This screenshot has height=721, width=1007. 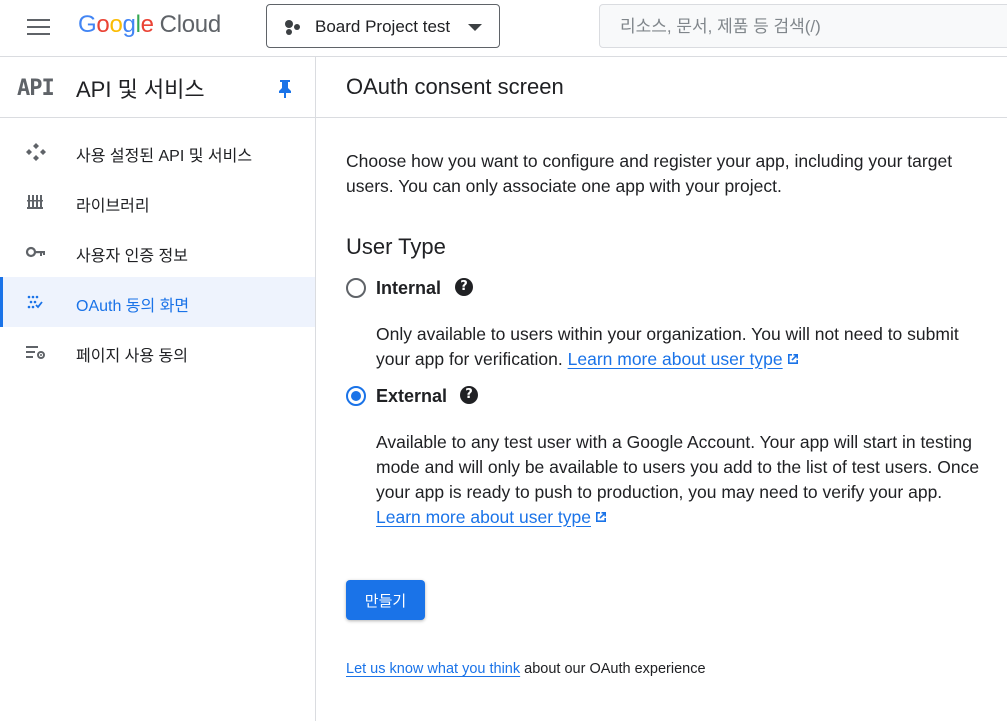 I want to click on sidebar-item-credentials: 사용자 인증 정보, so click(x=157, y=252).